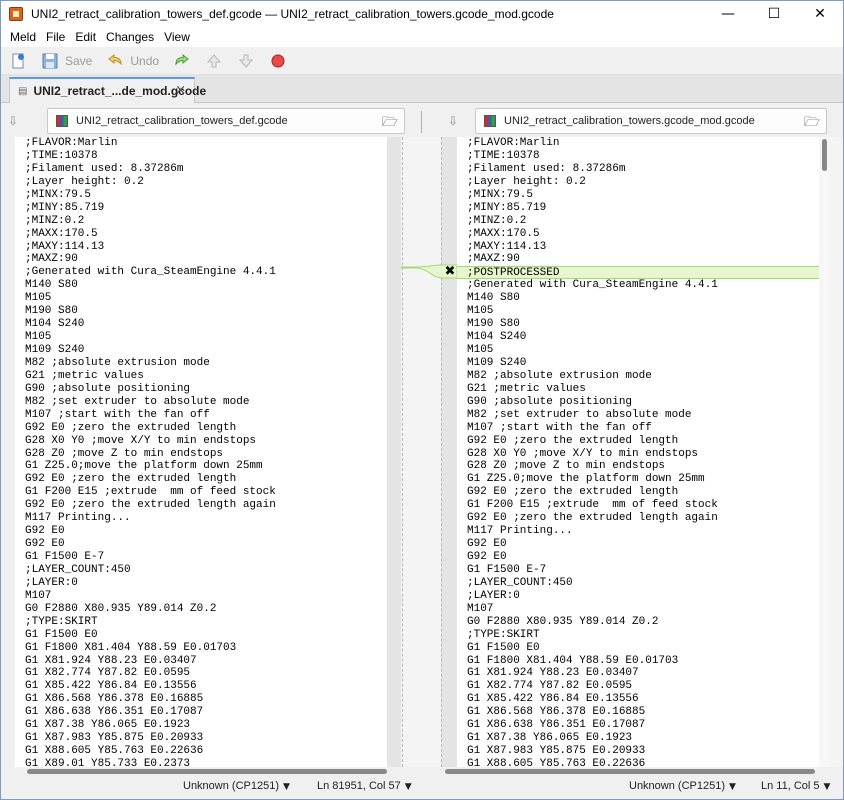 The image size is (844, 800). What do you see at coordinates (18, 61) in the screenshot?
I see `new-comparison-button` at bounding box center [18, 61].